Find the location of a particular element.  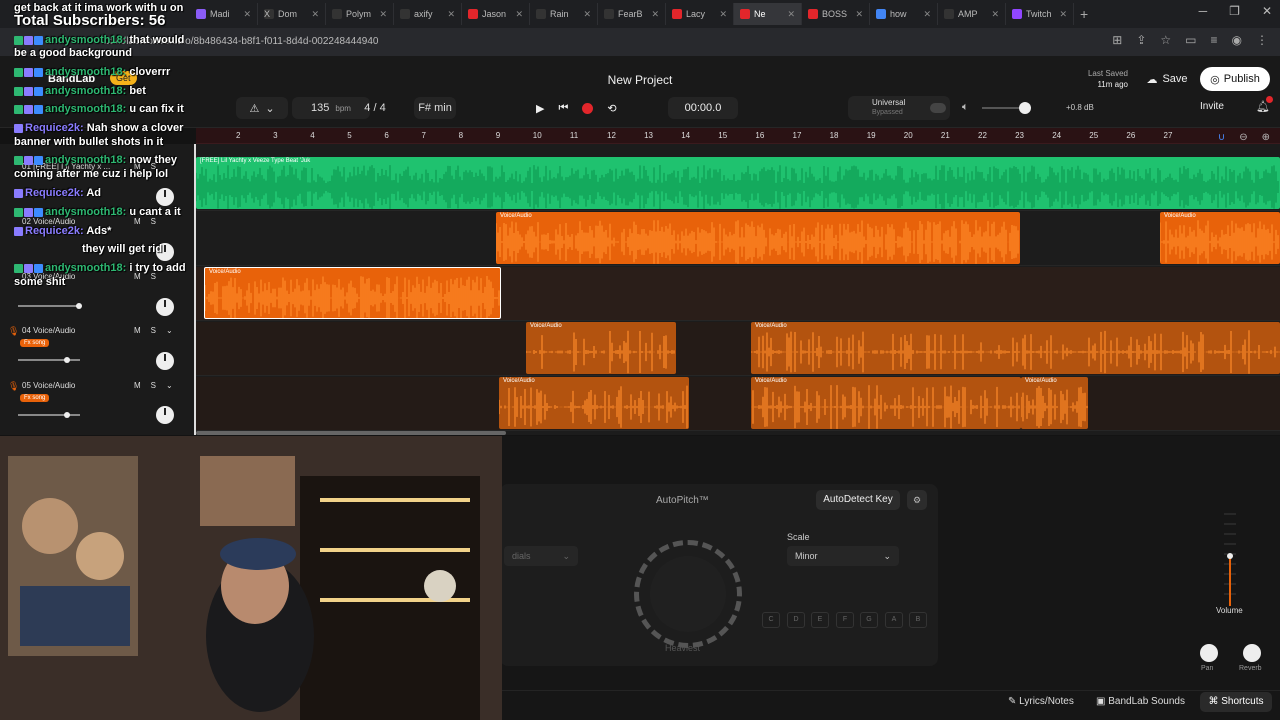

sliders-icon: ⚙︎ is located at coordinates (917, 500).